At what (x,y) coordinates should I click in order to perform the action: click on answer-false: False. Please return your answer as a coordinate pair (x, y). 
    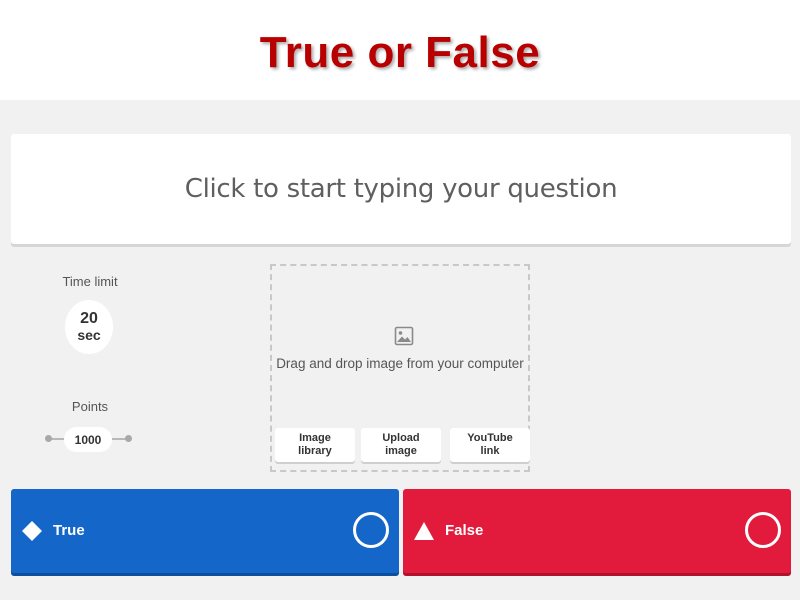
    Looking at the image, I should click on (597, 531).